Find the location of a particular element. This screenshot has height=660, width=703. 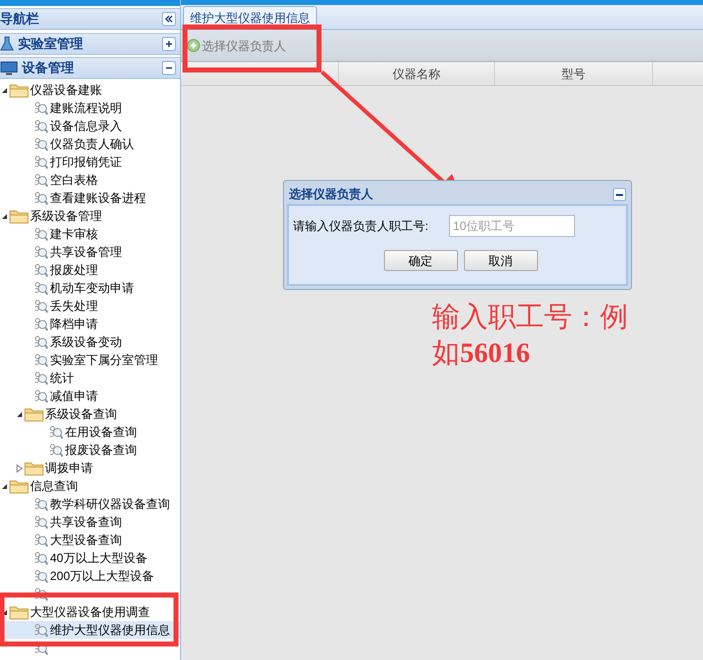

collapsed-triangle-icon is located at coordinates (19, 468).